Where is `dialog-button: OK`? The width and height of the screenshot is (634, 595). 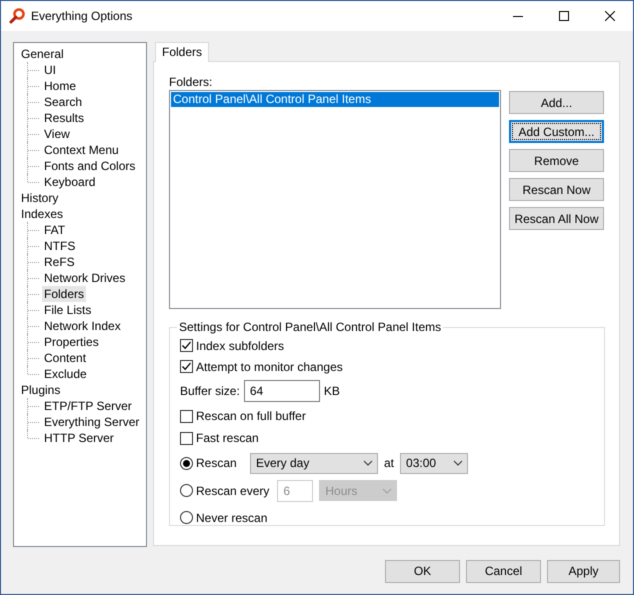
dialog-button: OK is located at coordinates (422, 571).